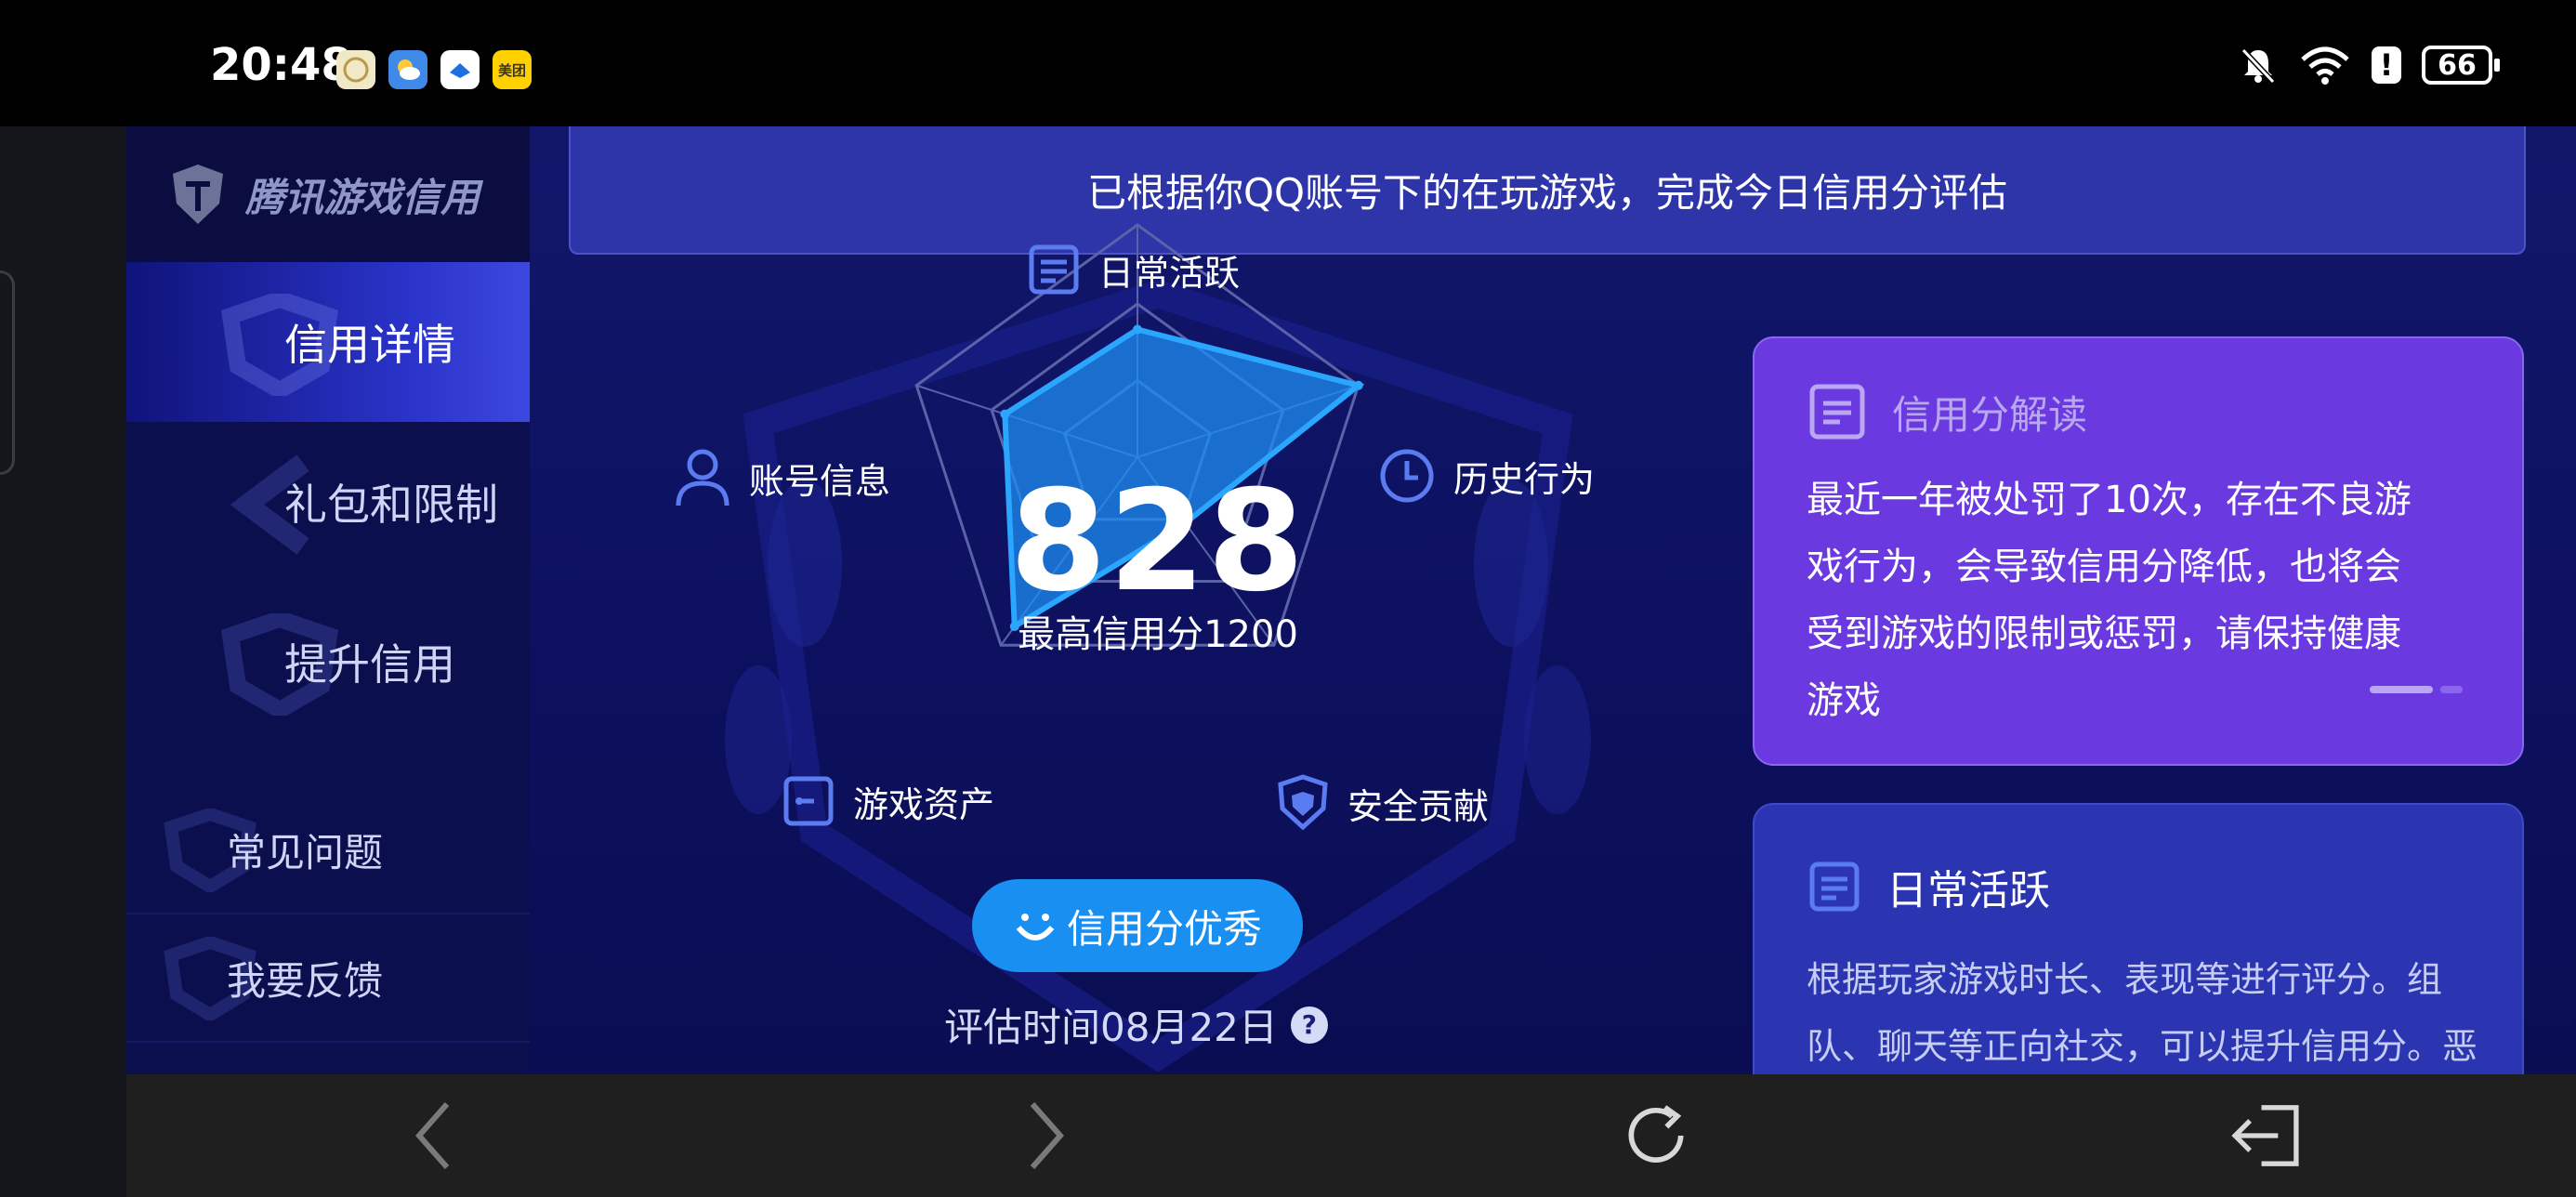 This screenshot has height=1197, width=2576. I want to click on battery-level: 66, so click(2457, 65).